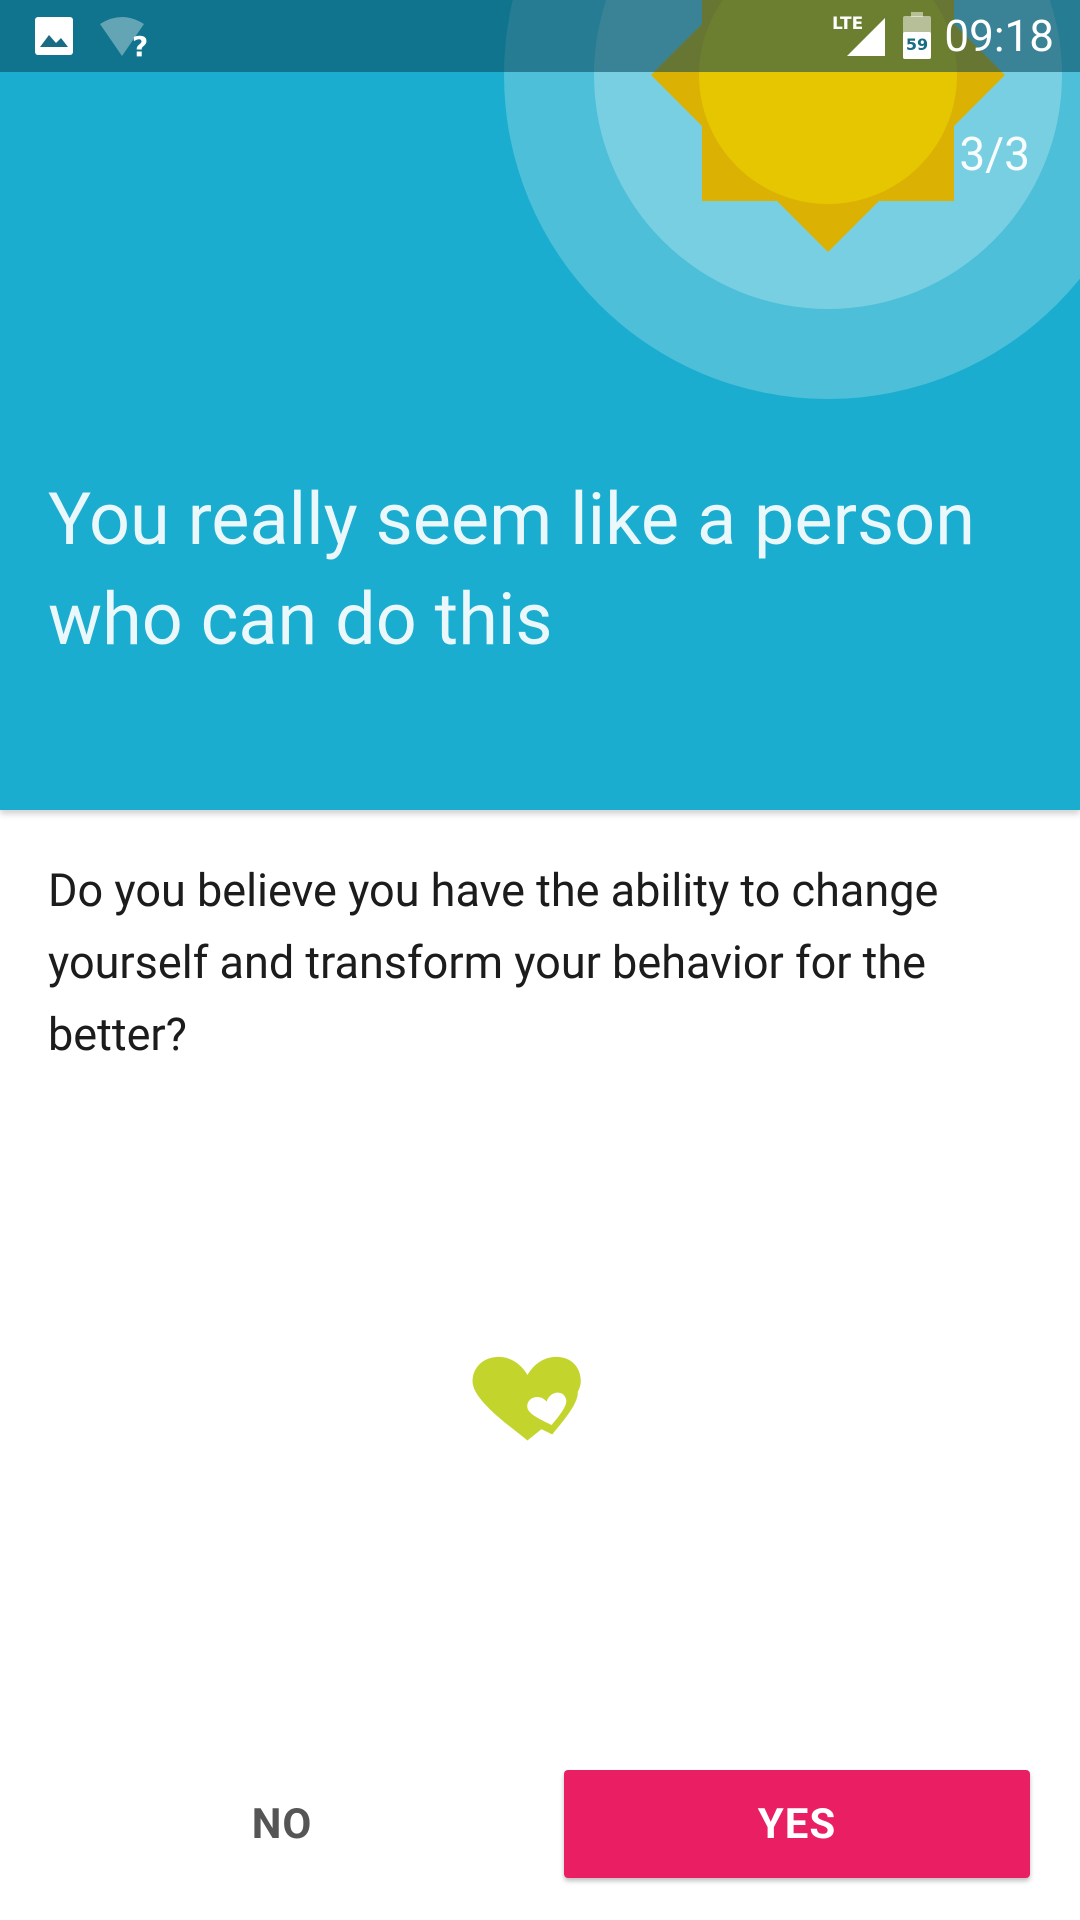 The image size is (1080, 1920). What do you see at coordinates (526, 1398) in the screenshot?
I see `hearts-icon` at bounding box center [526, 1398].